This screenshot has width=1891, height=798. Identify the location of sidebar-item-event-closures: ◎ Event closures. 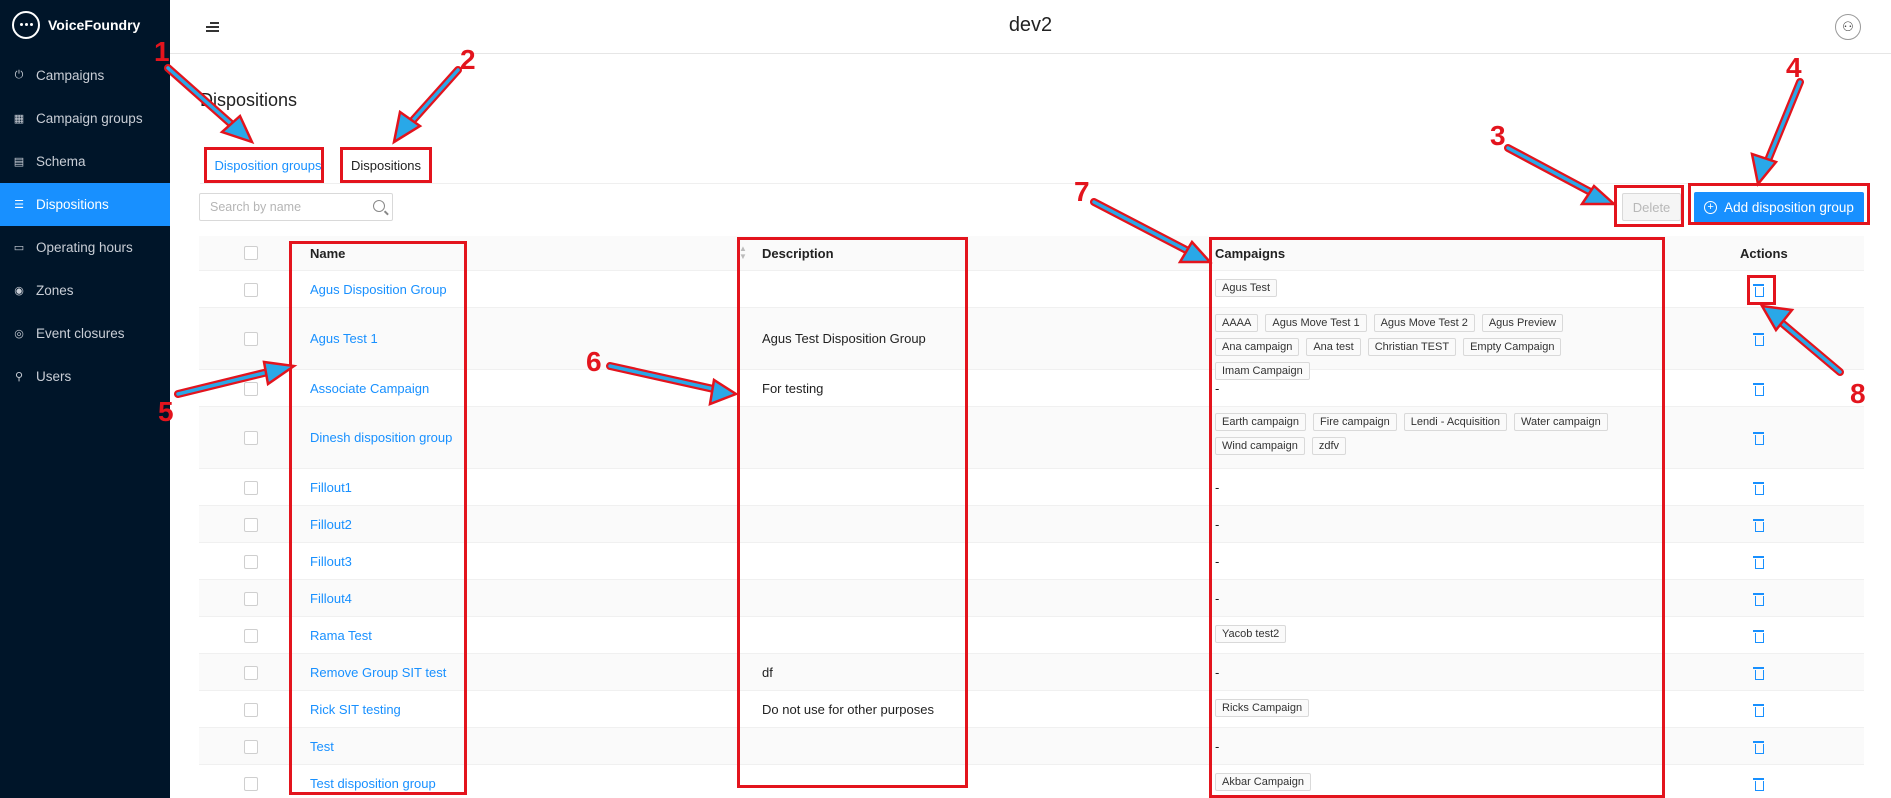
(85, 333).